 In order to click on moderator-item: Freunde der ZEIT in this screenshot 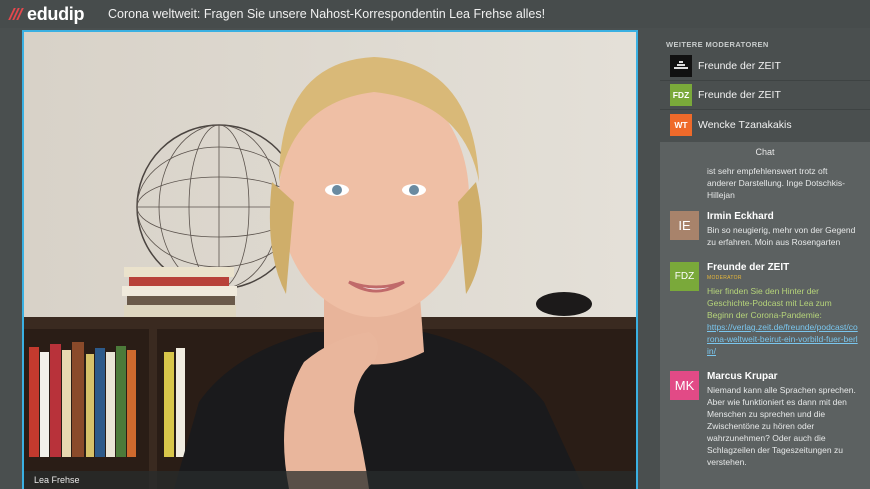, I will do `click(765, 66)`.